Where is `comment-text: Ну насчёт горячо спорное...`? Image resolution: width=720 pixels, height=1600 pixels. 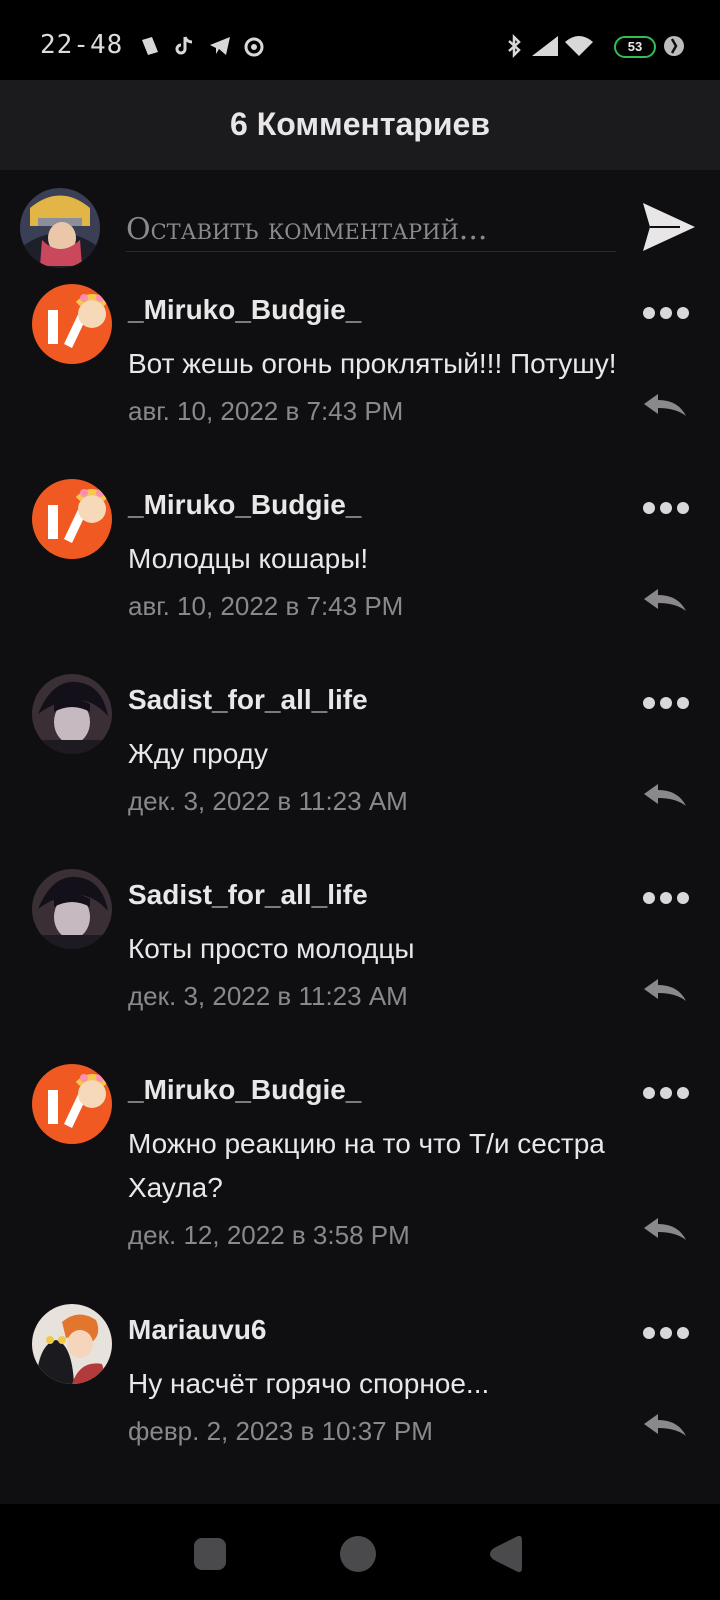
comment-text: Ну насчёт горячо спорное... is located at coordinates (309, 1383).